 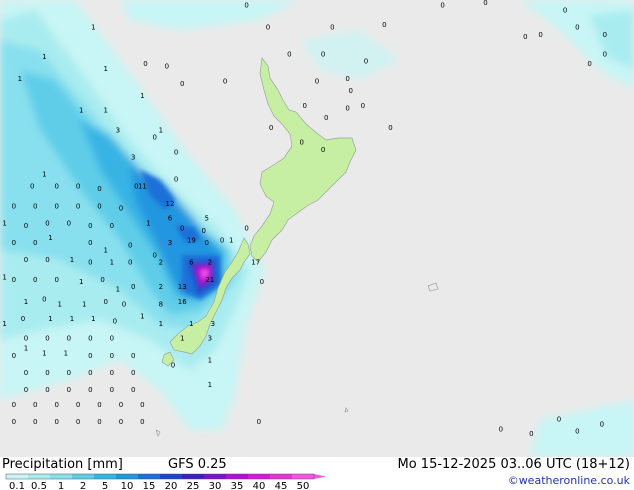 What do you see at coordinates (56, 206) in the screenshot?
I see `precip-value-75: 0` at bounding box center [56, 206].